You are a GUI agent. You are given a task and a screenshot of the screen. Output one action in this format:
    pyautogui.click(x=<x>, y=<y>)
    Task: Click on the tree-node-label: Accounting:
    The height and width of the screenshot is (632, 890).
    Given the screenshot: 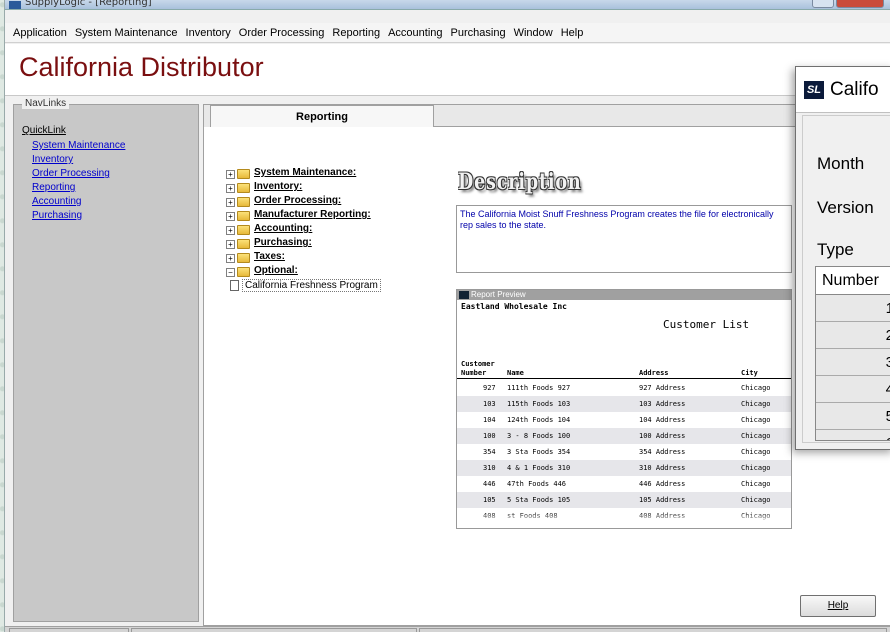 What is the action you would take?
    pyautogui.click(x=283, y=228)
    